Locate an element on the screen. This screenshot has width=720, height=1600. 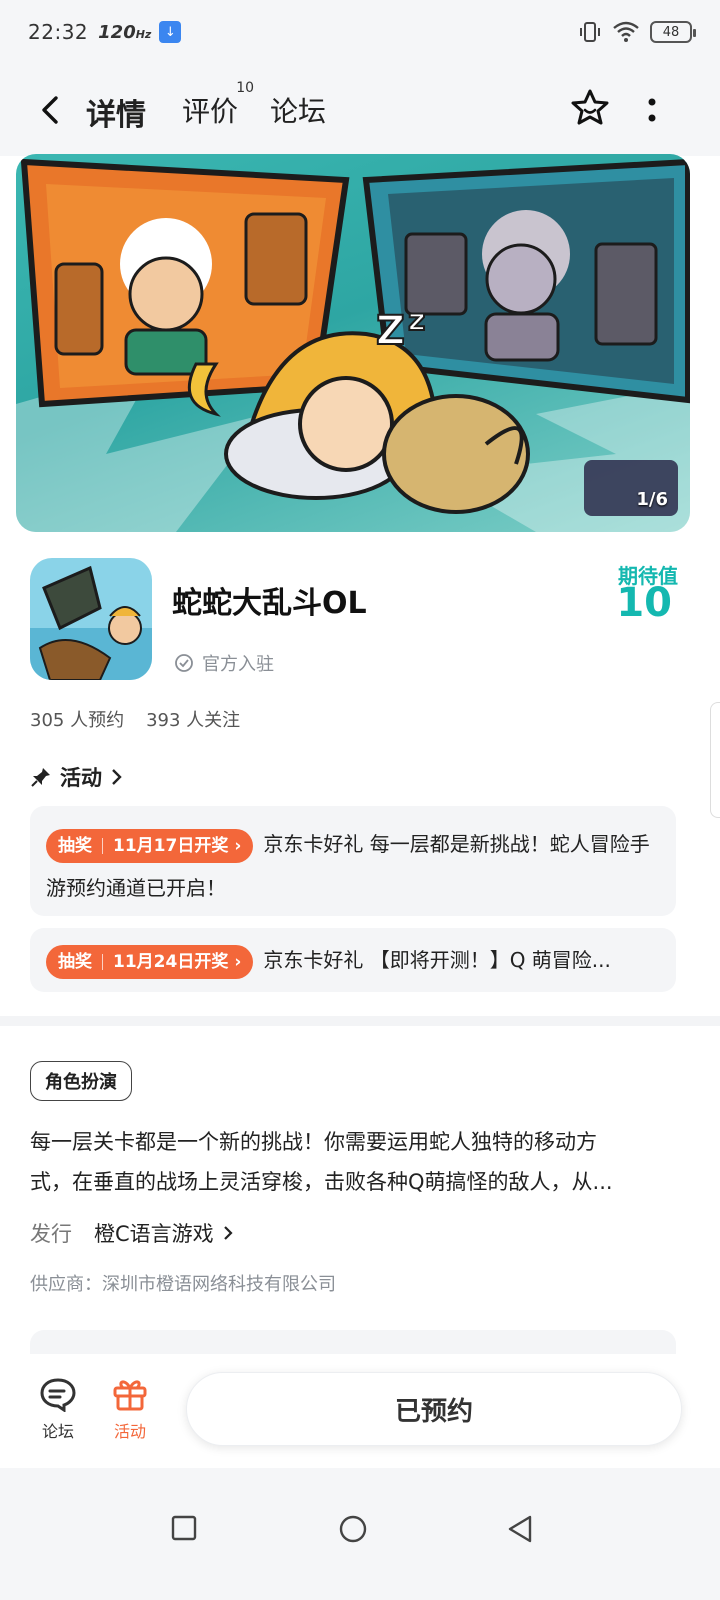
forum-button: 论坛 is located at coordinates (58, 1409).